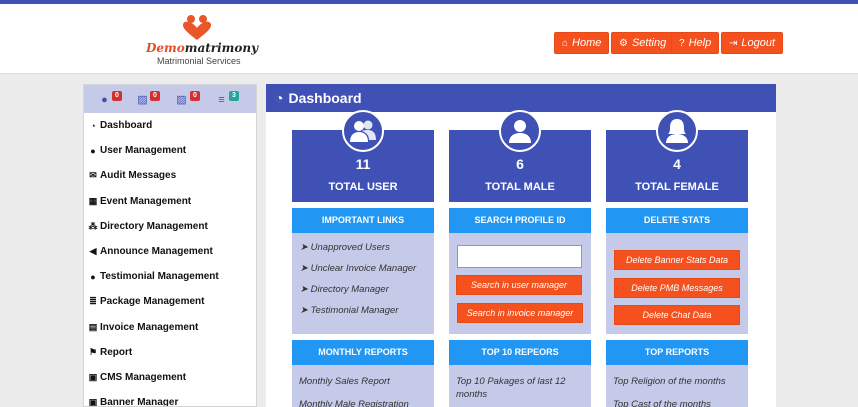  What do you see at coordinates (363, 187) in the screenshot?
I see `stat-label: TOTAL USER` at bounding box center [363, 187].